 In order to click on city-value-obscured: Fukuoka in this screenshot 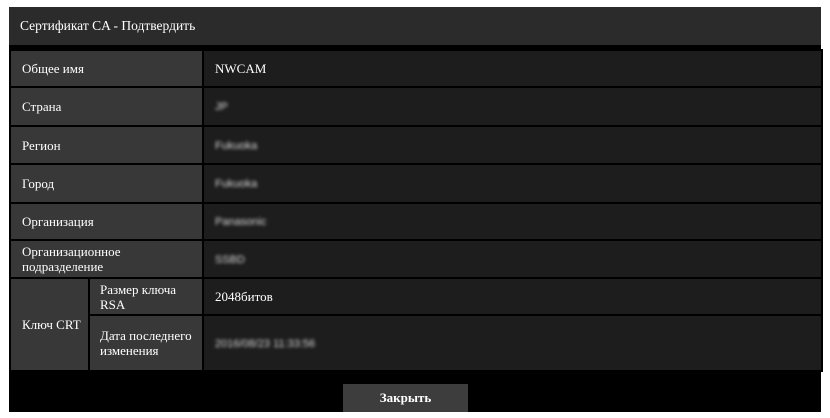, I will do `click(236, 184)`.